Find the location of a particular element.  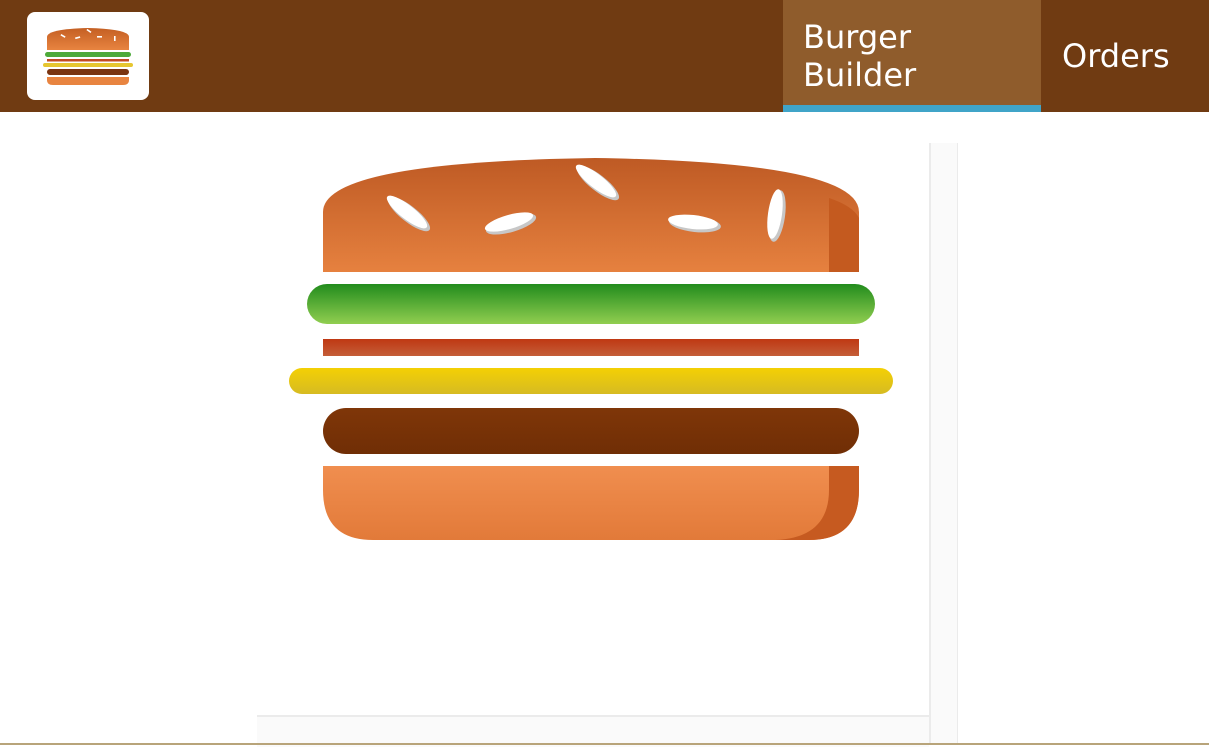

burger-logo-icon is located at coordinates (88, 56).